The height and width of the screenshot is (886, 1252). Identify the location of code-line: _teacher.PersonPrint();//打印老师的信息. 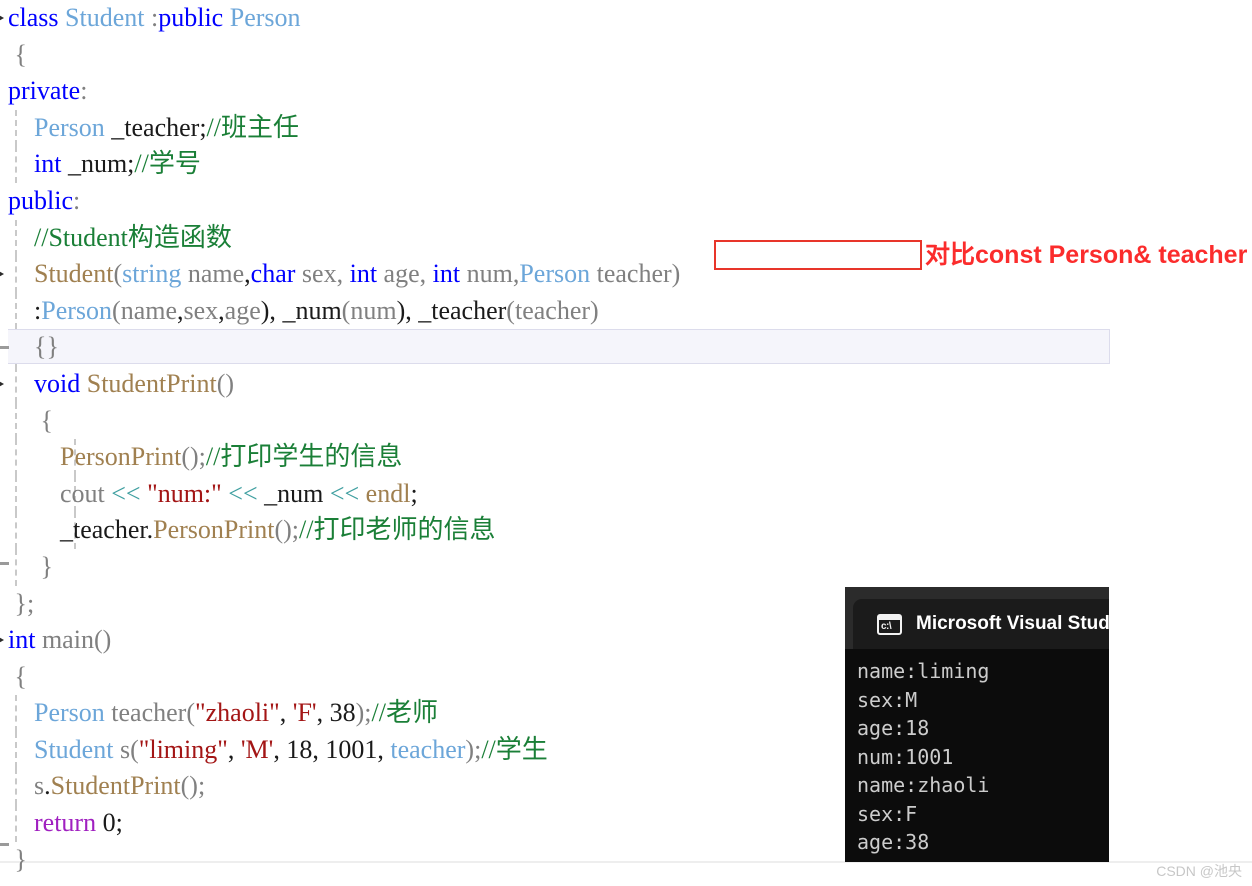
(626, 530).